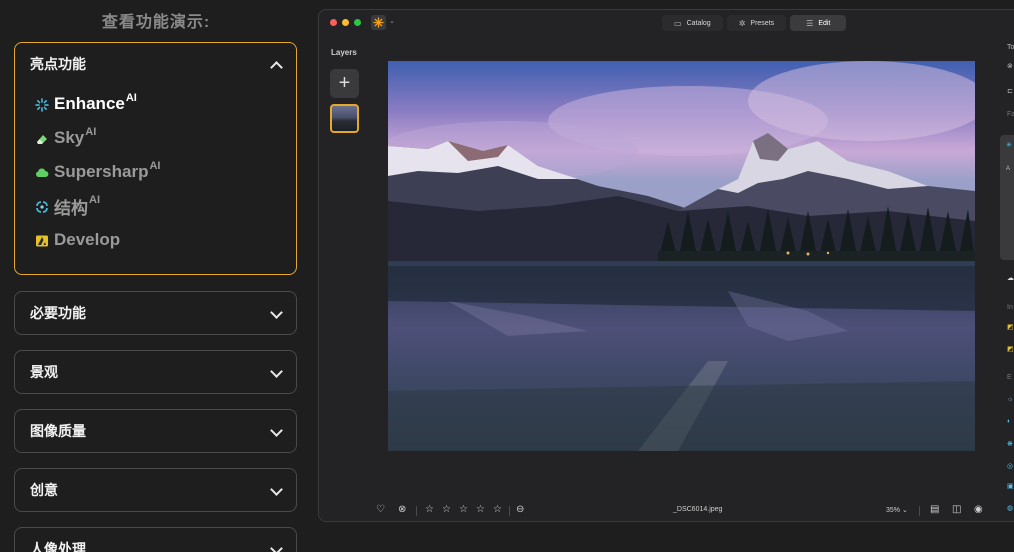  What do you see at coordinates (42, 206) in the screenshot?
I see `structure-icon` at bounding box center [42, 206].